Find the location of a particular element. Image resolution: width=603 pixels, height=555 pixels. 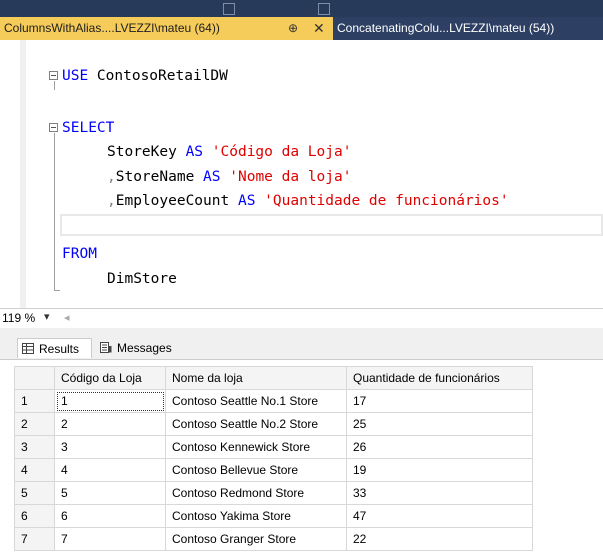

code-line-table: DimStore is located at coordinates (142, 279).